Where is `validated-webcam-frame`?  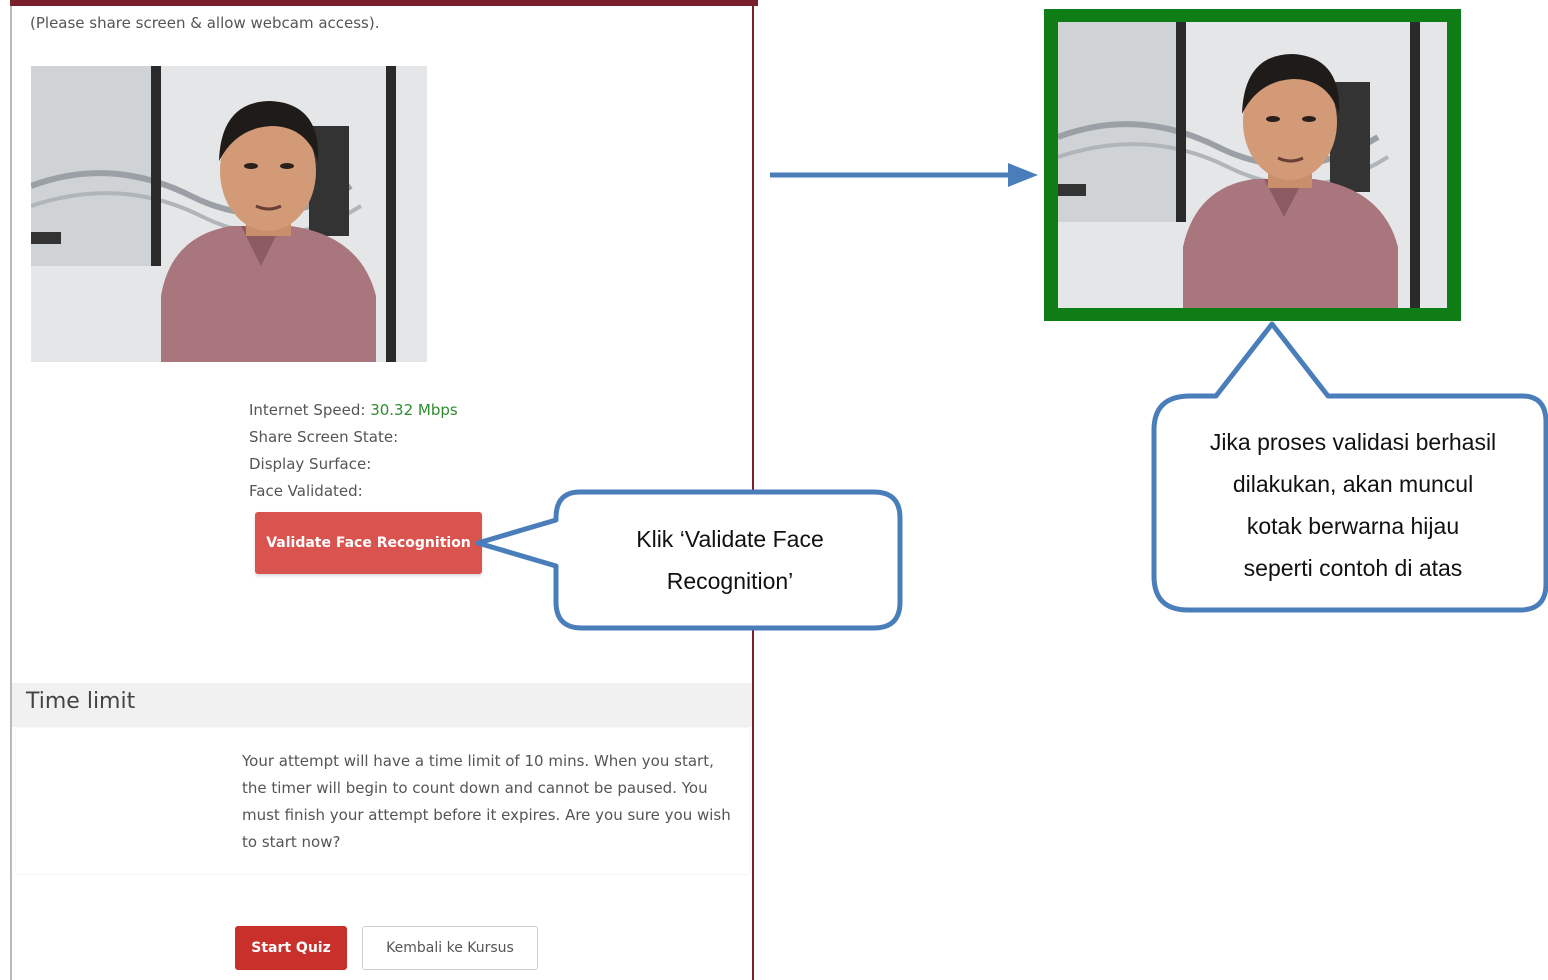
validated-webcam-frame is located at coordinates (1252, 165).